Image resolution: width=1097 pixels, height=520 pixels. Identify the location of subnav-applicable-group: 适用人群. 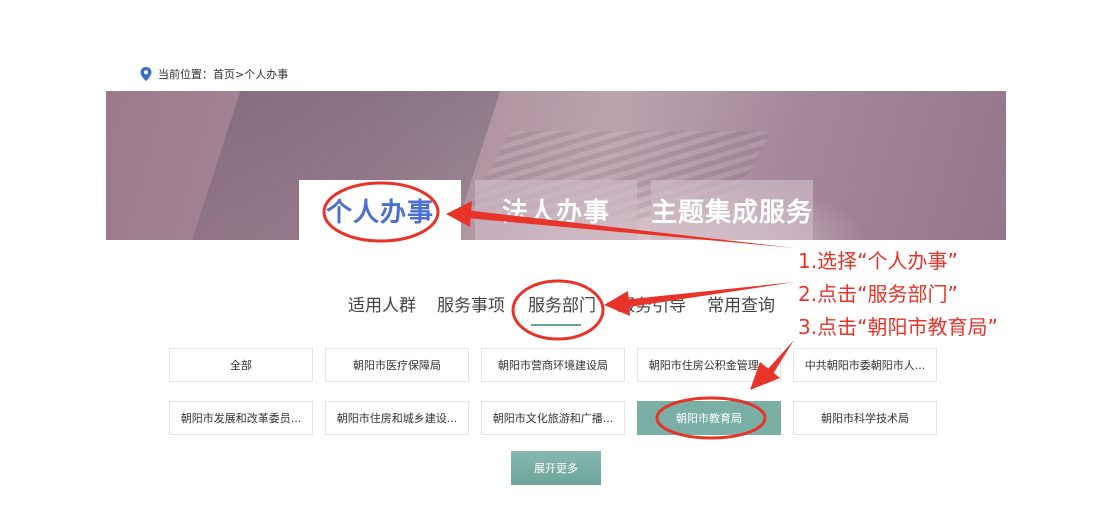
(382, 303).